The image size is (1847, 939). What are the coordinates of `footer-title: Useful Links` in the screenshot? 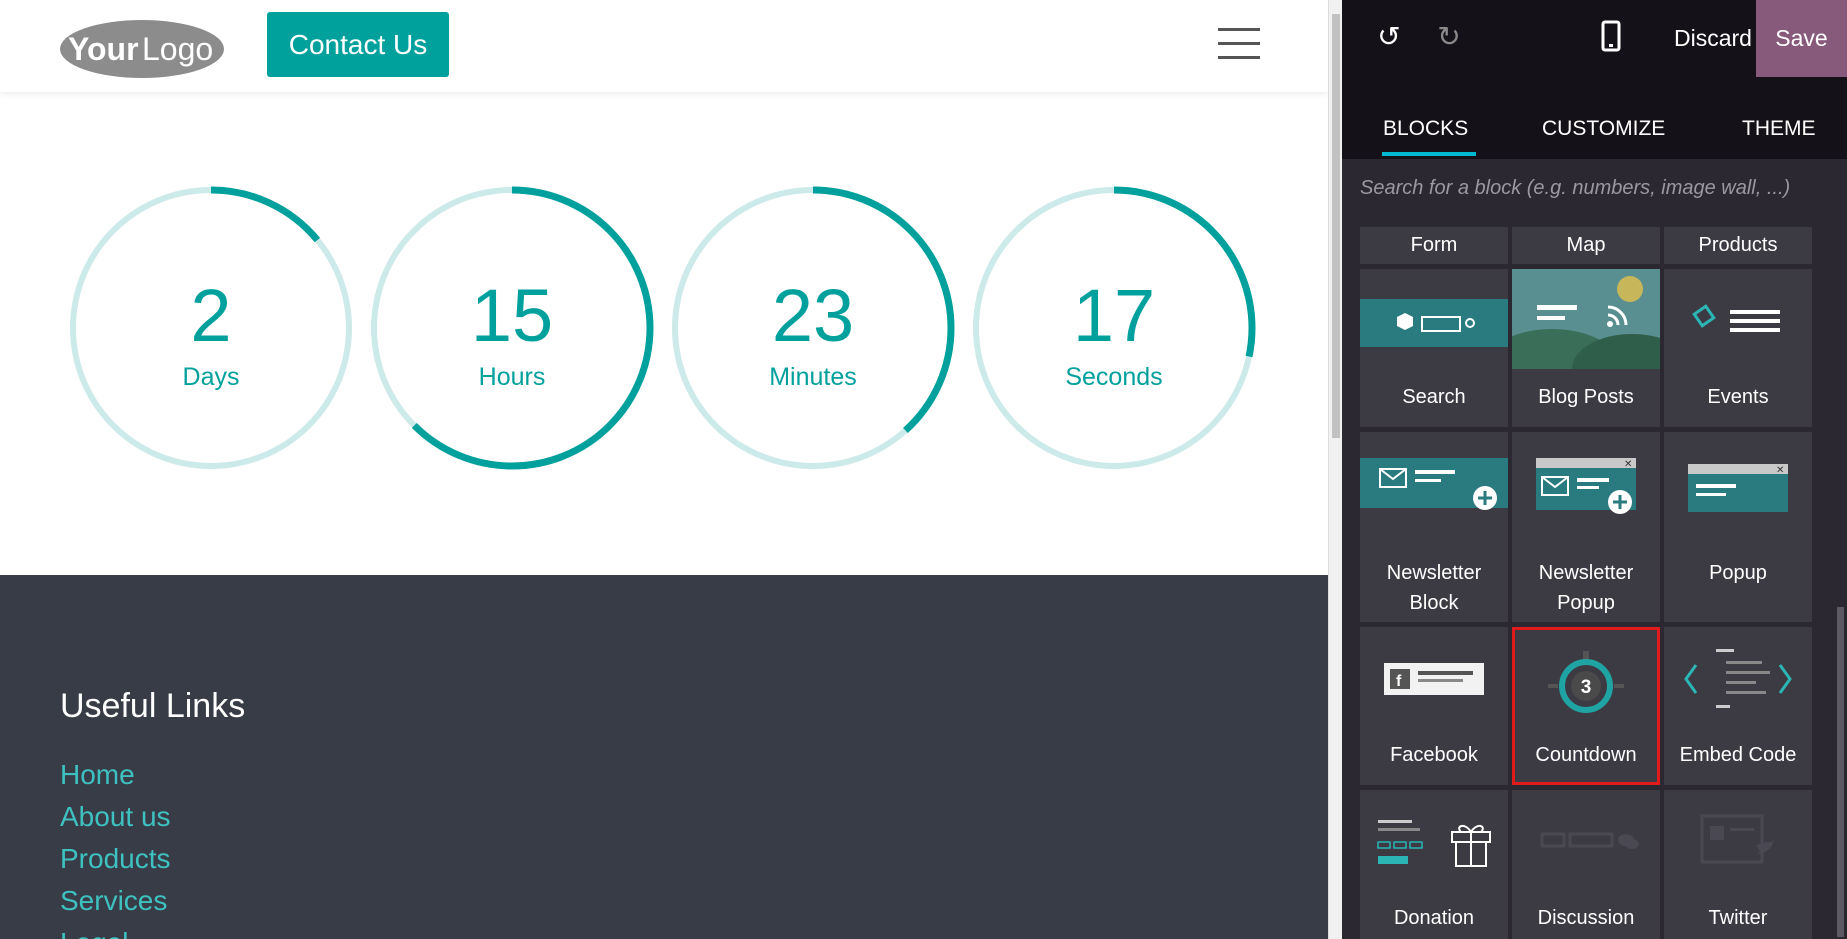 It's located at (153, 706).